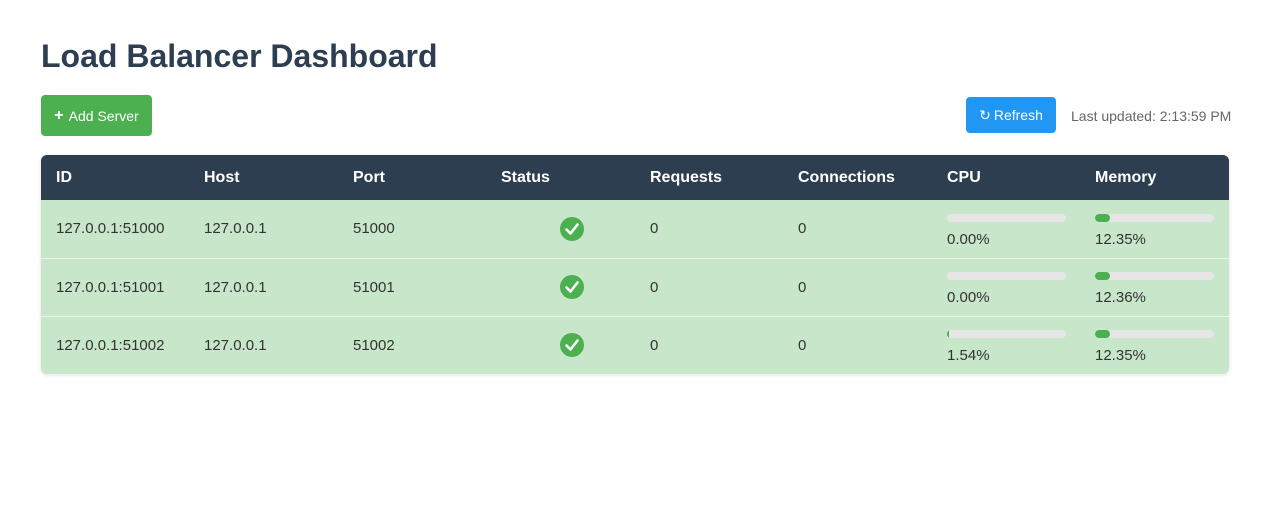 The height and width of the screenshot is (523, 1282). What do you see at coordinates (985, 114) in the screenshot?
I see `refresh-icon: ↻` at bounding box center [985, 114].